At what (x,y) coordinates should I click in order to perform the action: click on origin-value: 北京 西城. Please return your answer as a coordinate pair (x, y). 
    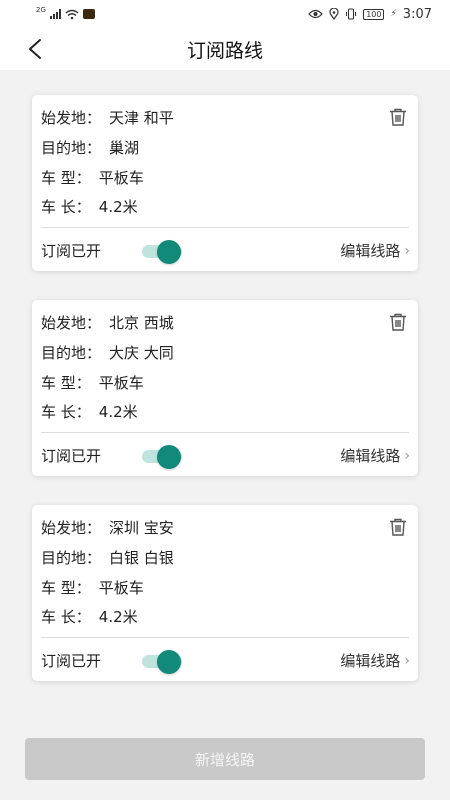
    Looking at the image, I should click on (141, 323).